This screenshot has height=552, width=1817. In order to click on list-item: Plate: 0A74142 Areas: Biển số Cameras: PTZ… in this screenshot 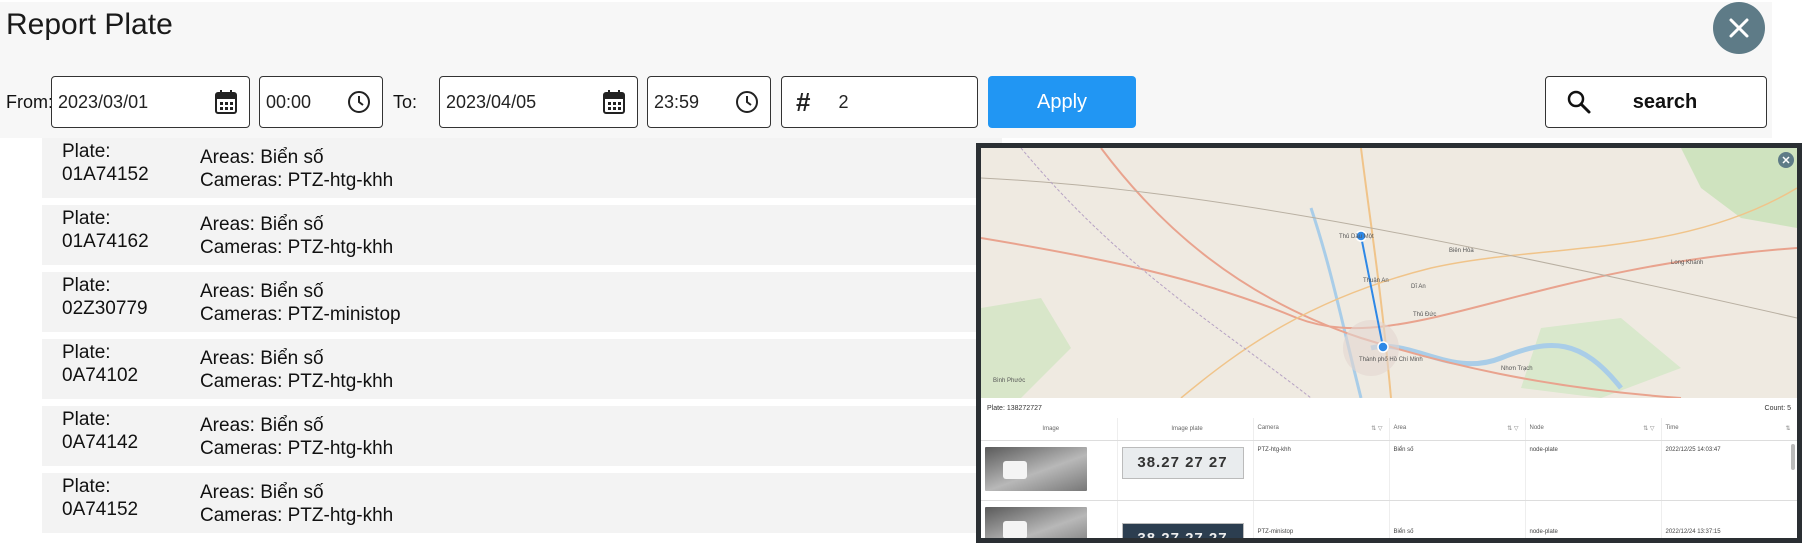, I will do `click(522, 436)`.